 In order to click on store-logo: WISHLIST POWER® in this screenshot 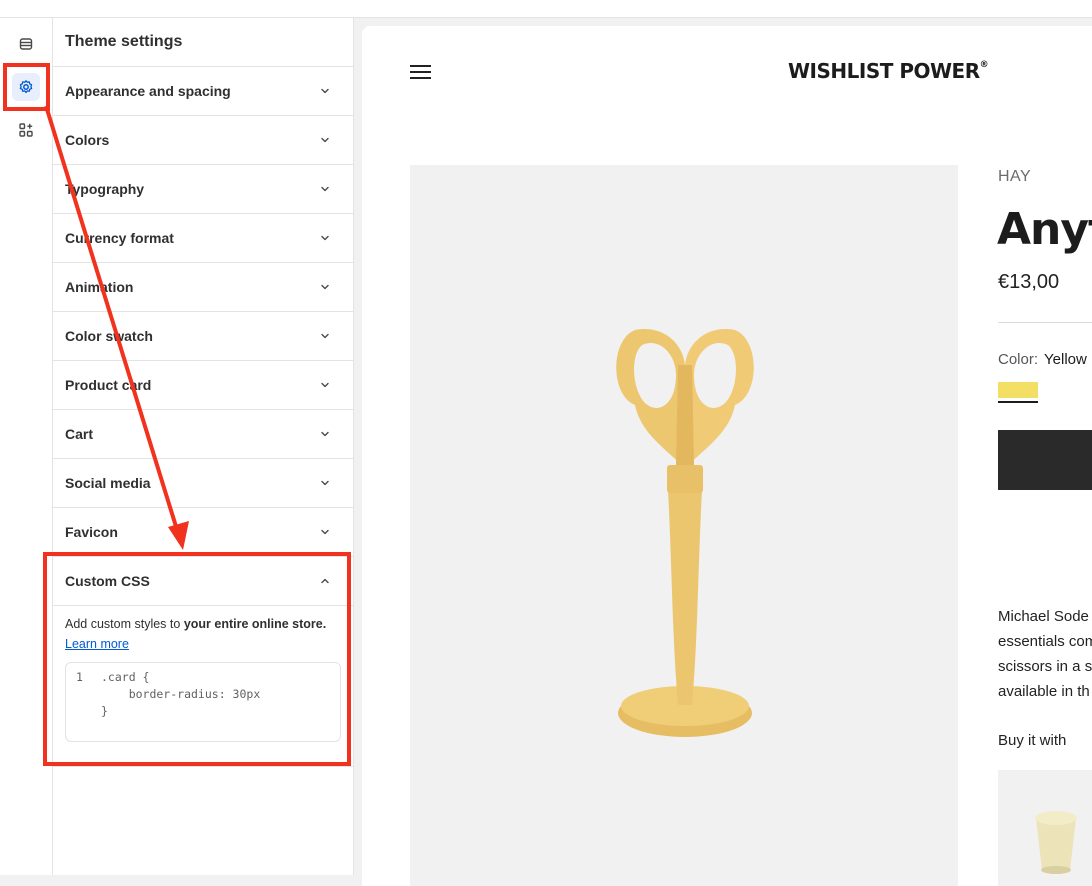, I will do `click(888, 71)`.